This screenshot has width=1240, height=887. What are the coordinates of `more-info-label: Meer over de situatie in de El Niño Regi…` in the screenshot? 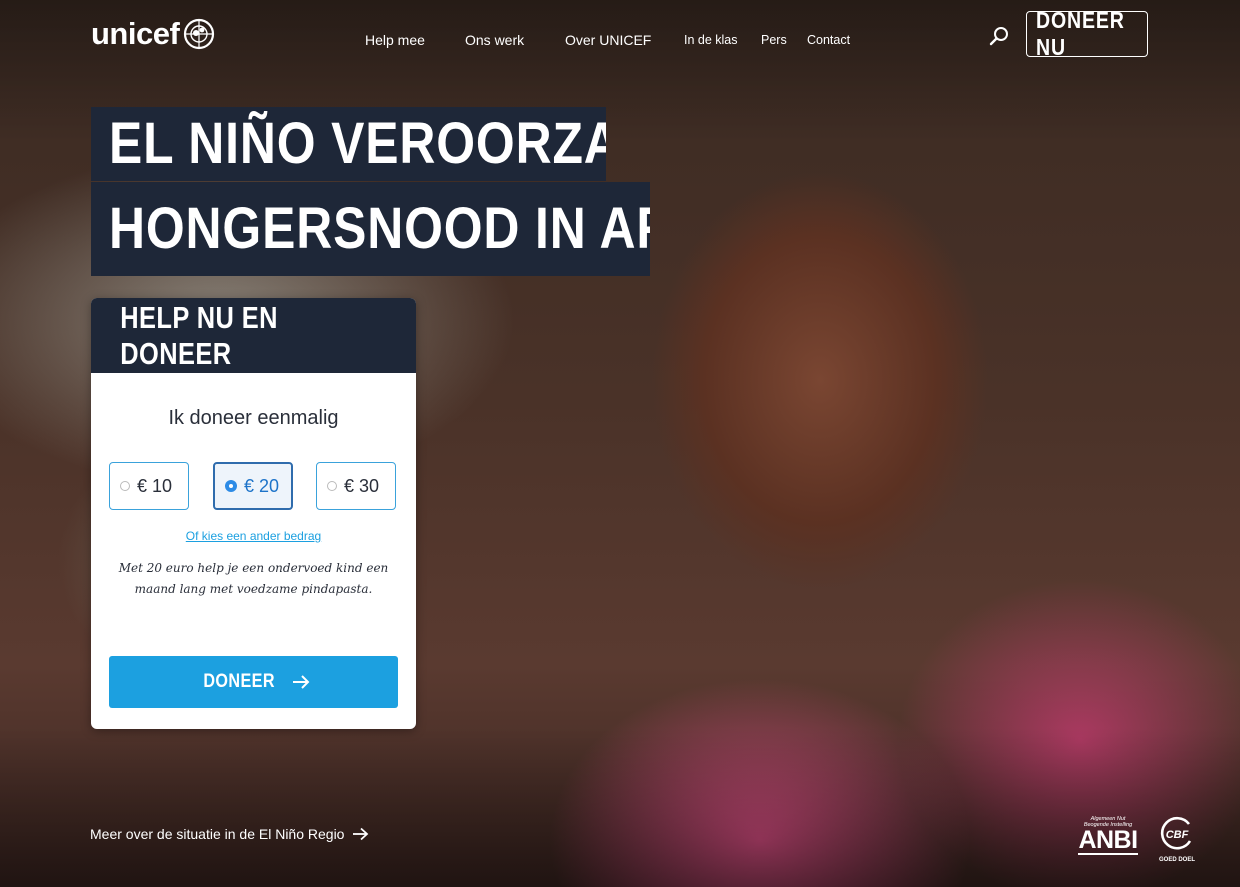 It's located at (217, 834).